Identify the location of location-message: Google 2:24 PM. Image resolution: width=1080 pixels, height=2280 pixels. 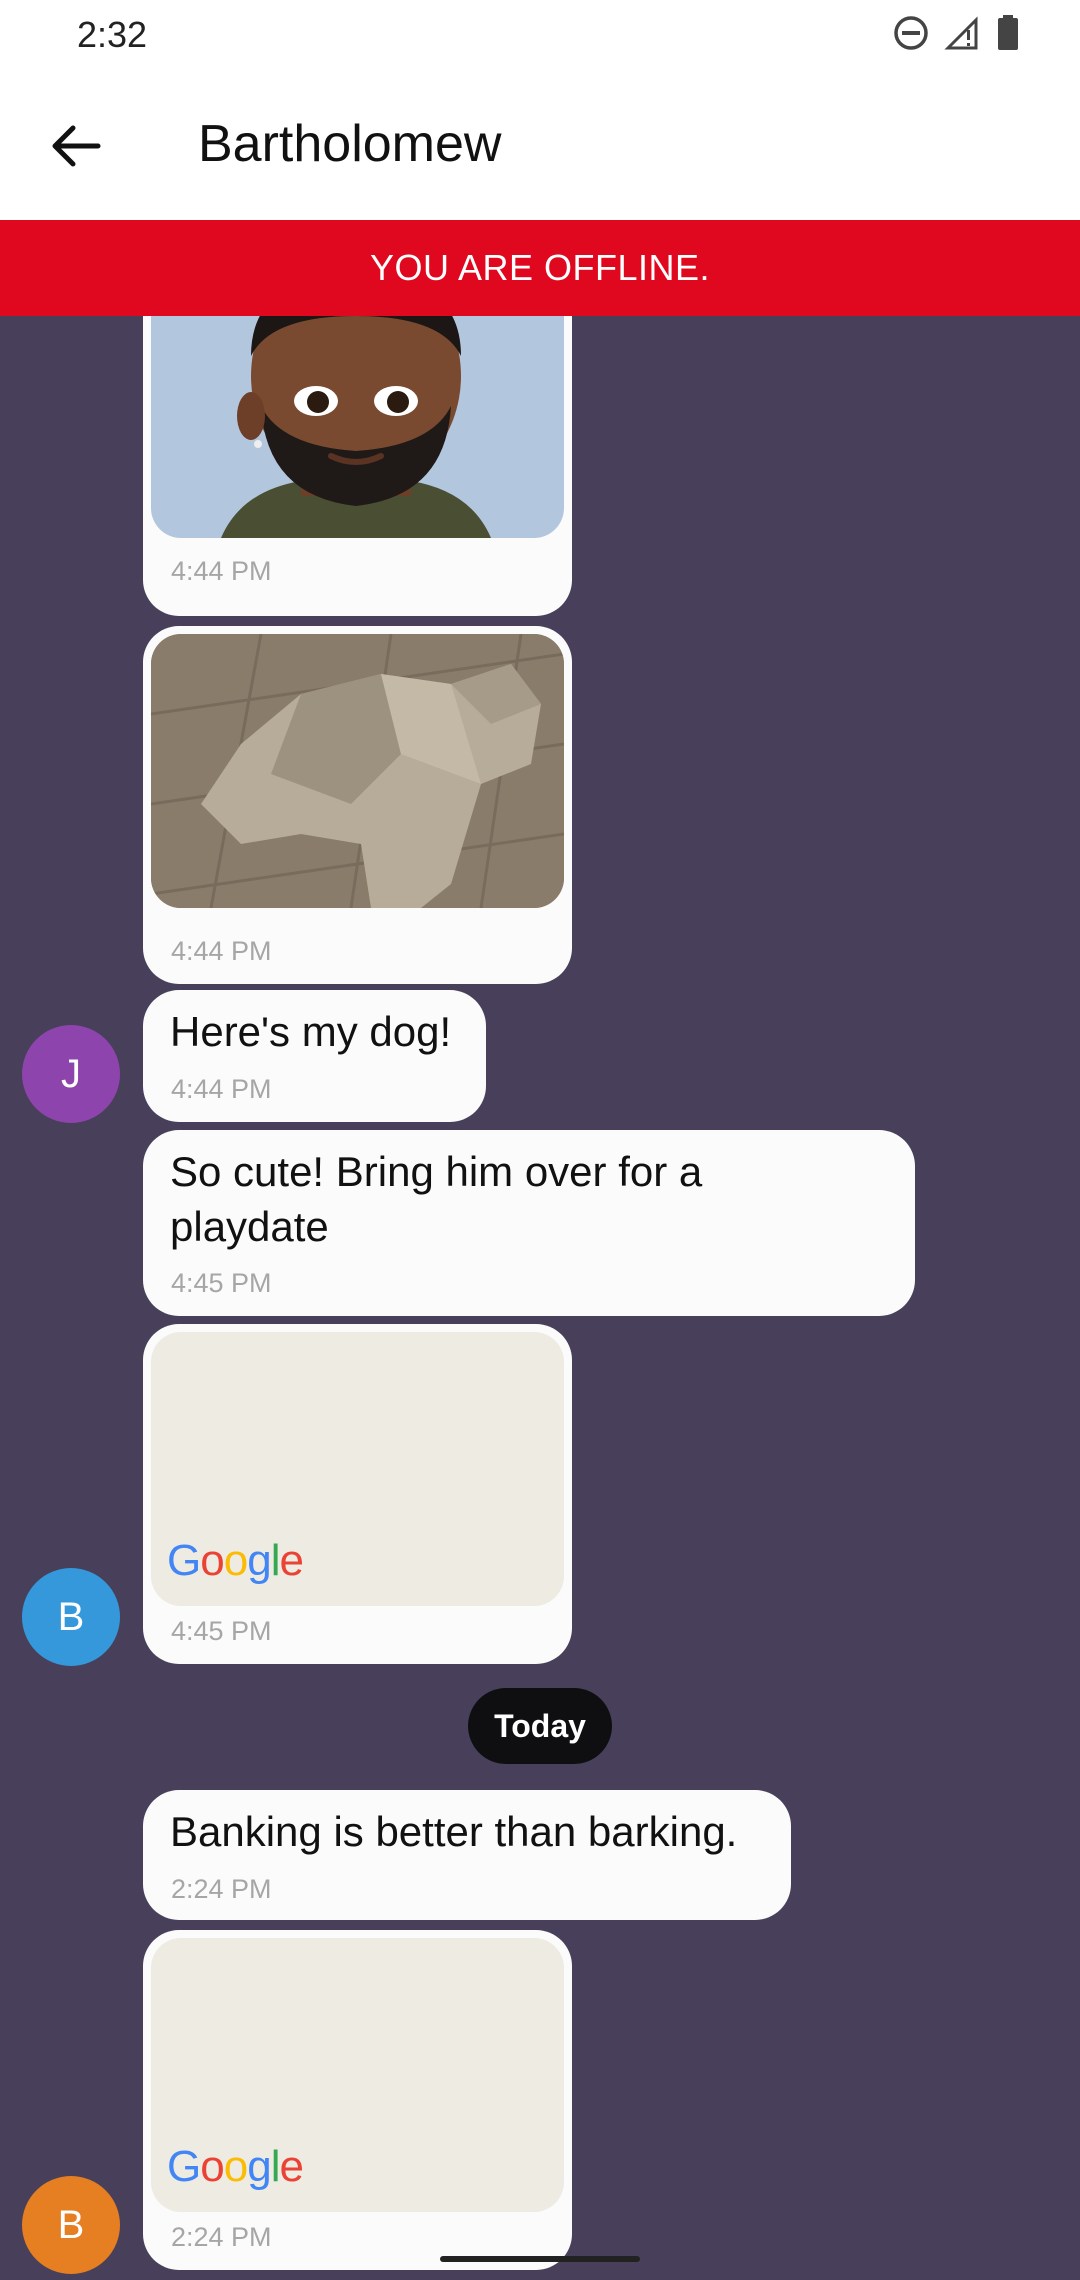
(357, 2100).